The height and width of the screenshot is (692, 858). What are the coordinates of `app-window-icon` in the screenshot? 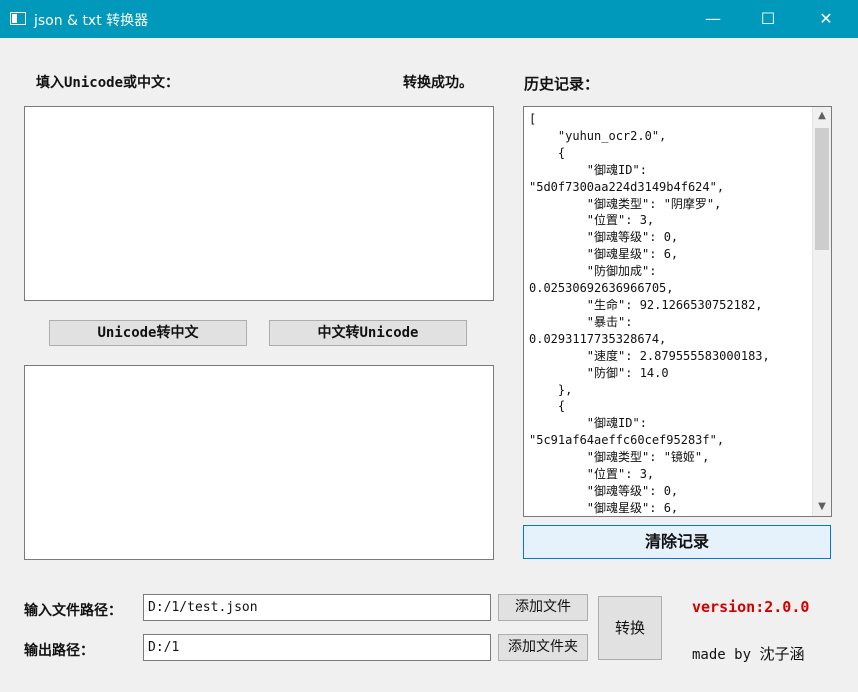 It's located at (18, 18).